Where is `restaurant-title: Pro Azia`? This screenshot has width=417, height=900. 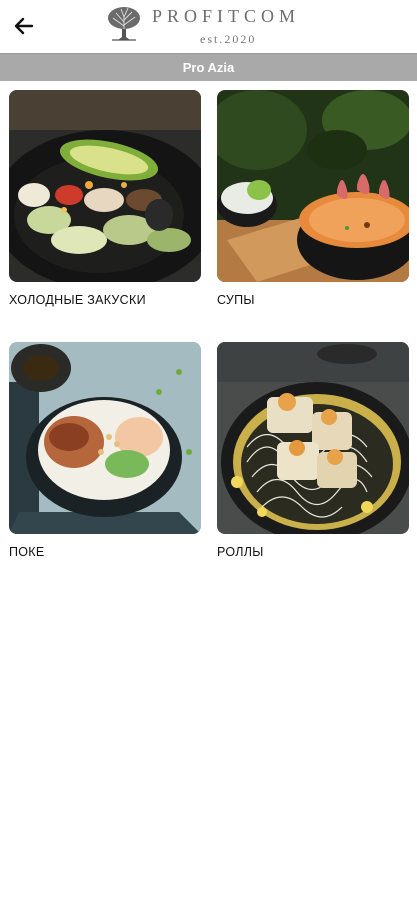 restaurant-title: Pro Azia is located at coordinates (208, 67).